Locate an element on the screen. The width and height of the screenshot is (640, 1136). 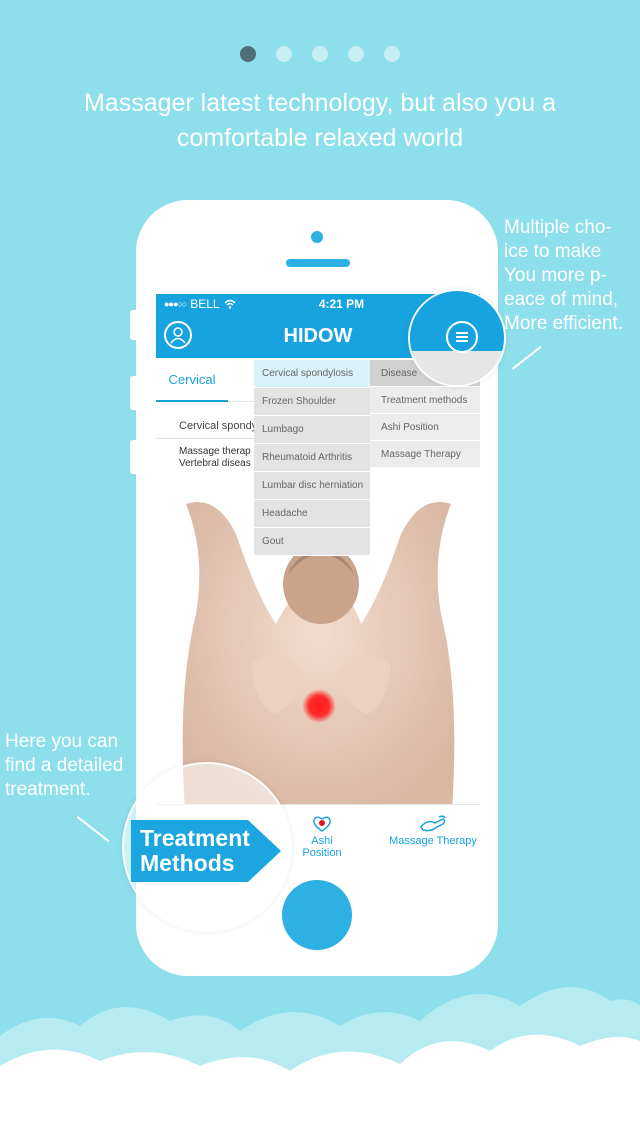
callout-left: Here you can find a detailed treatment. is located at coordinates (64, 766).